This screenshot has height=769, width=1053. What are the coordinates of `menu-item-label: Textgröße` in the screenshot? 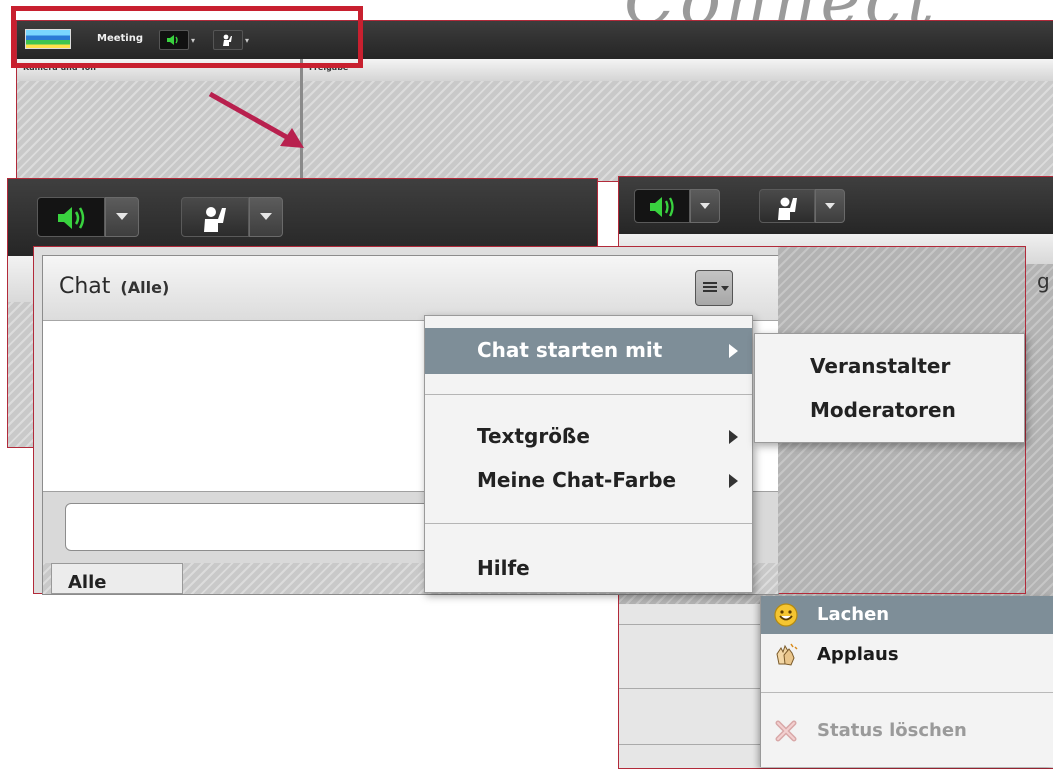 It's located at (533, 436).